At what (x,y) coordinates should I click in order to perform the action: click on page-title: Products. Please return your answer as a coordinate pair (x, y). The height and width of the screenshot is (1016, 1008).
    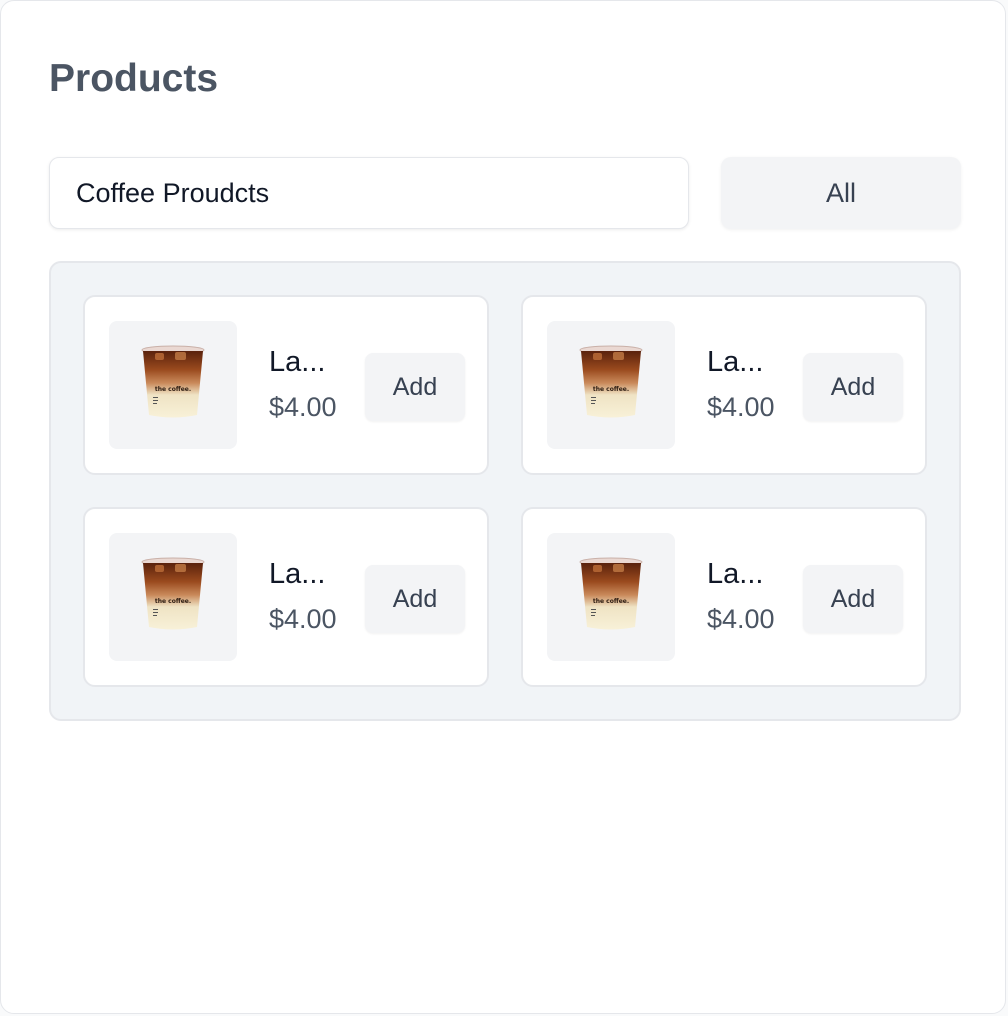
    Looking at the image, I should click on (134, 78).